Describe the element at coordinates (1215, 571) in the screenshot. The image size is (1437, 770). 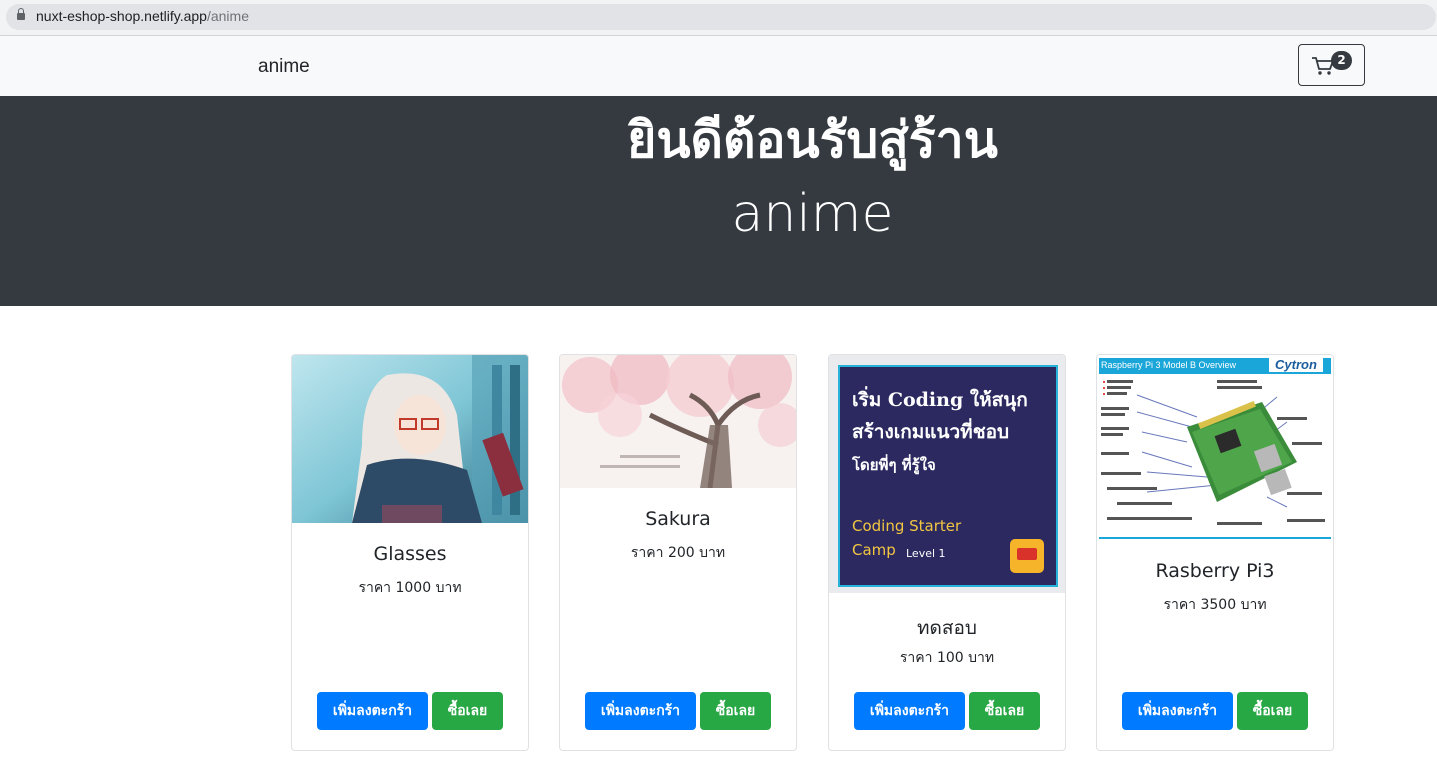
I see `product-name: Rasberry Pi3` at that location.